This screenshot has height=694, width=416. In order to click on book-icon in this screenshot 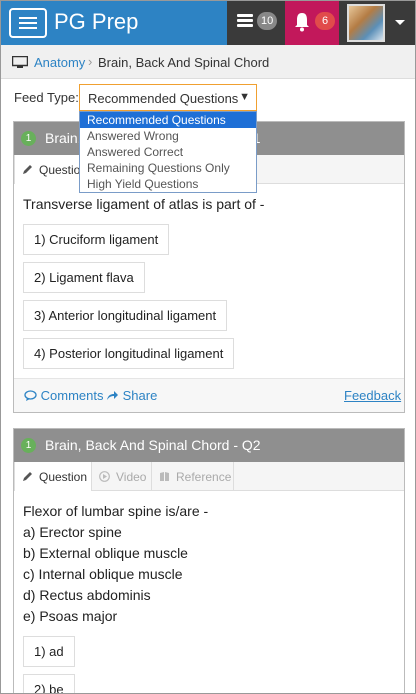, I will do `click(164, 476)`.